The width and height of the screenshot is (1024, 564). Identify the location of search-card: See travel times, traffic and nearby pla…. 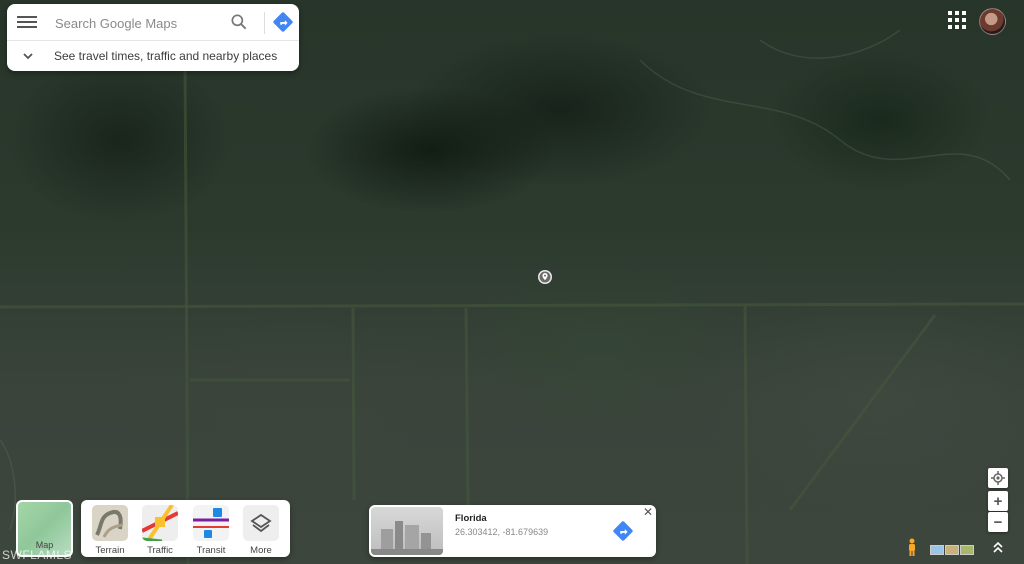
(153, 37).